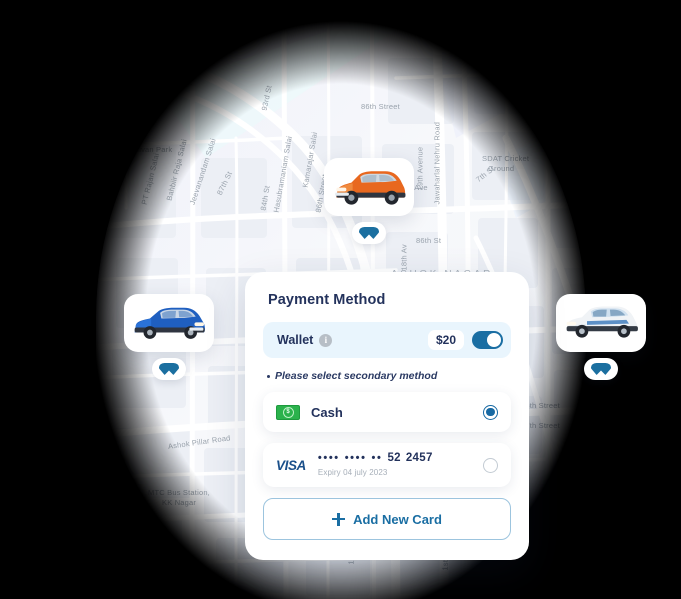  I want to click on vehicle-card-orange-suv, so click(369, 187).